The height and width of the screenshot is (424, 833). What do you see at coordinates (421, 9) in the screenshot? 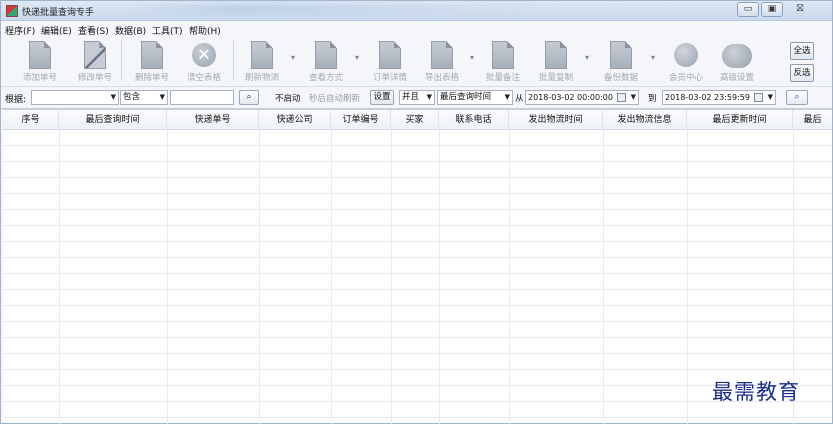
I see `title-bar-blur` at bounding box center [421, 9].